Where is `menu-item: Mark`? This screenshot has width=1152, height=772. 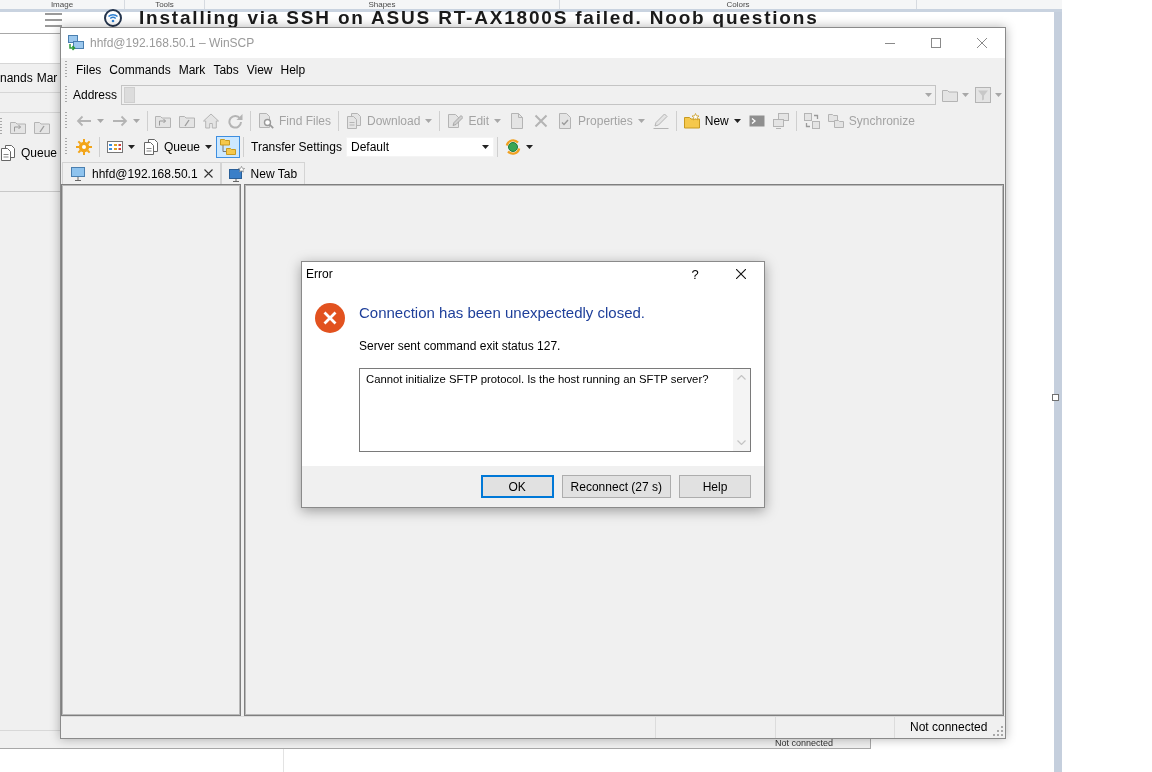 menu-item: Mark is located at coordinates (192, 70).